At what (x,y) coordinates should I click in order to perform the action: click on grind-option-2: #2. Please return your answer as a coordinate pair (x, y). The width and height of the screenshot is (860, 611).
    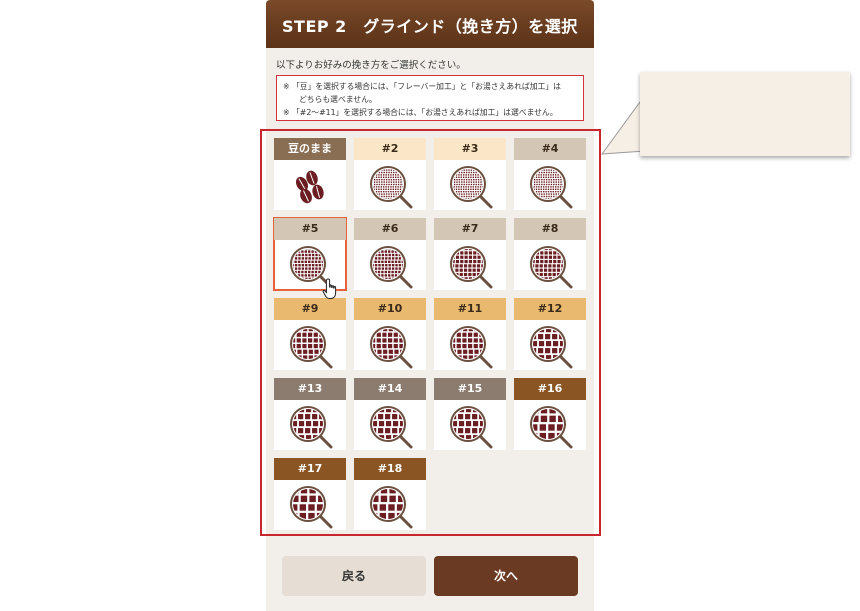
    Looking at the image, I should click on (390, 174).